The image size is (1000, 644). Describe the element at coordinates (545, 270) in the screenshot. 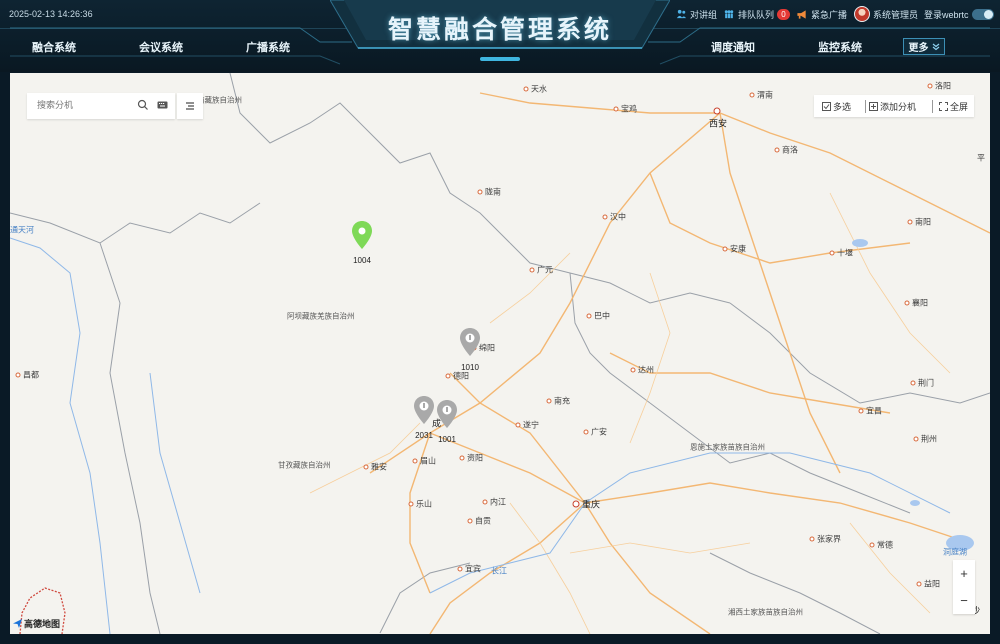

I see `place-guangyuan: 广元` at that location.